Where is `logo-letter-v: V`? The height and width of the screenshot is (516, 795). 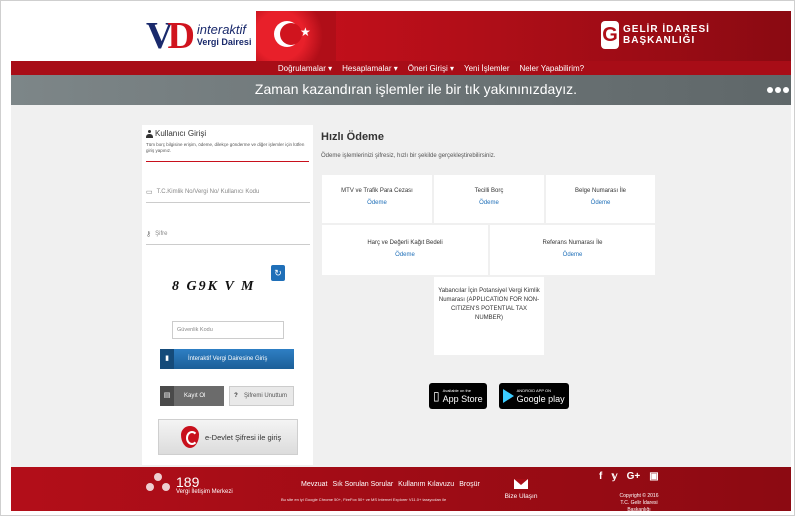
logo-letter-v: V is located at coordinates (160, 36).